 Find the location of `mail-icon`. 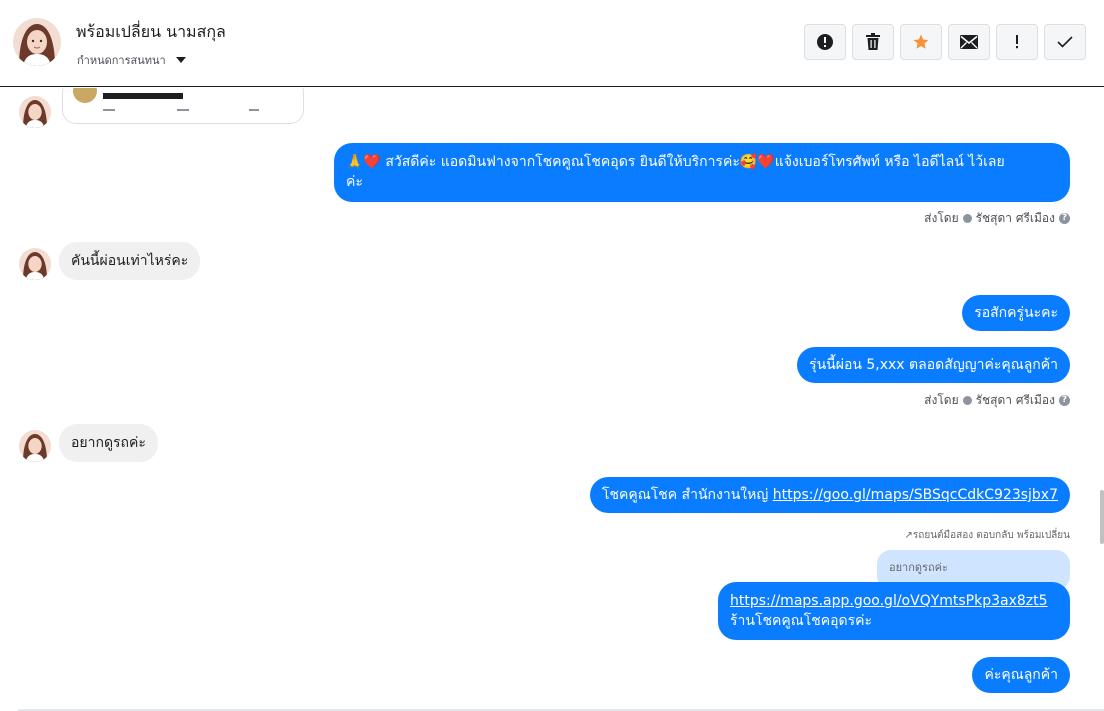

mail-icon is located at coordinates (969, 42).